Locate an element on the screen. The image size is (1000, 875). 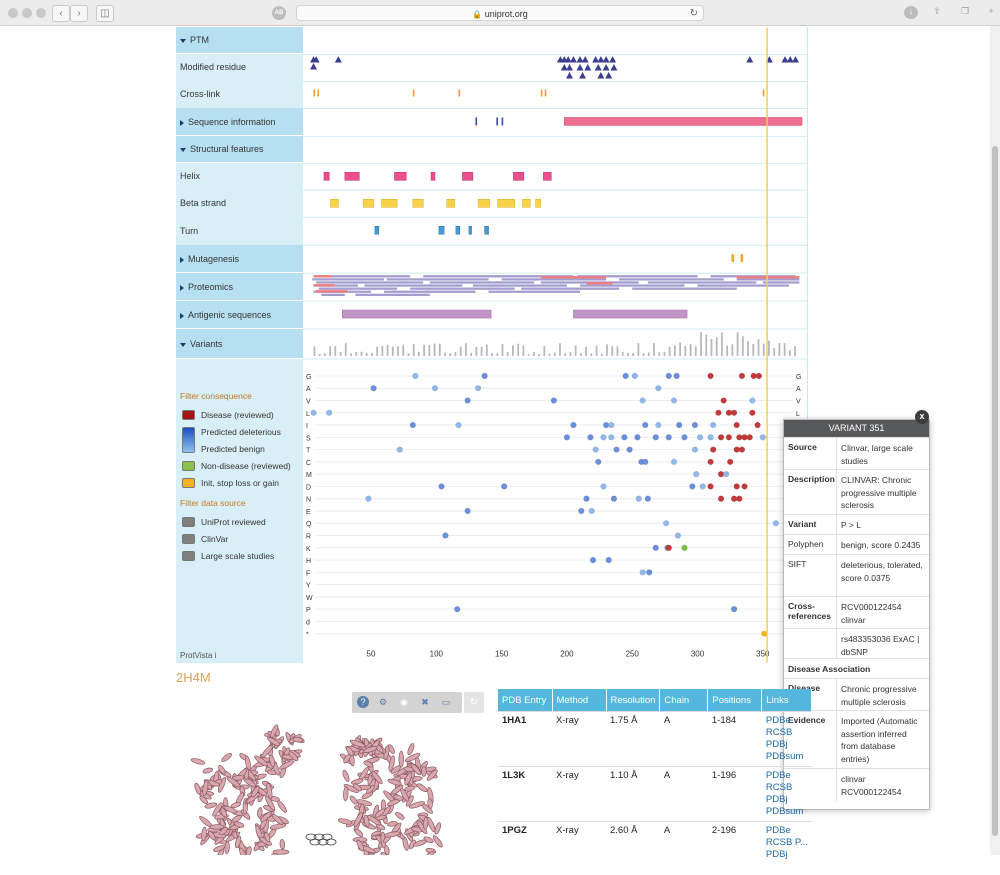
proteomics-unique-peptide is located at coordinates (573, 277).